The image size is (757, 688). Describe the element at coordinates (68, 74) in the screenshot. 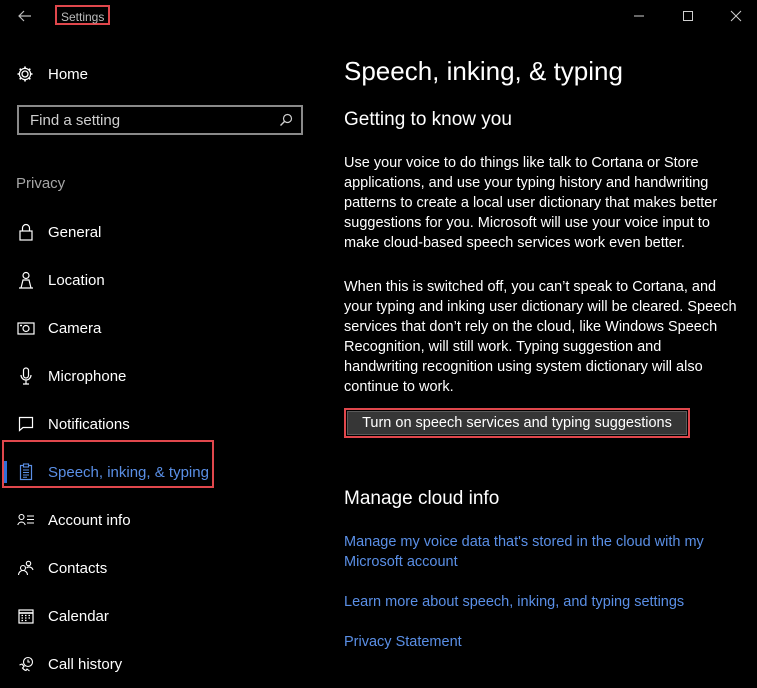

I see `home-label: Home` at that location.